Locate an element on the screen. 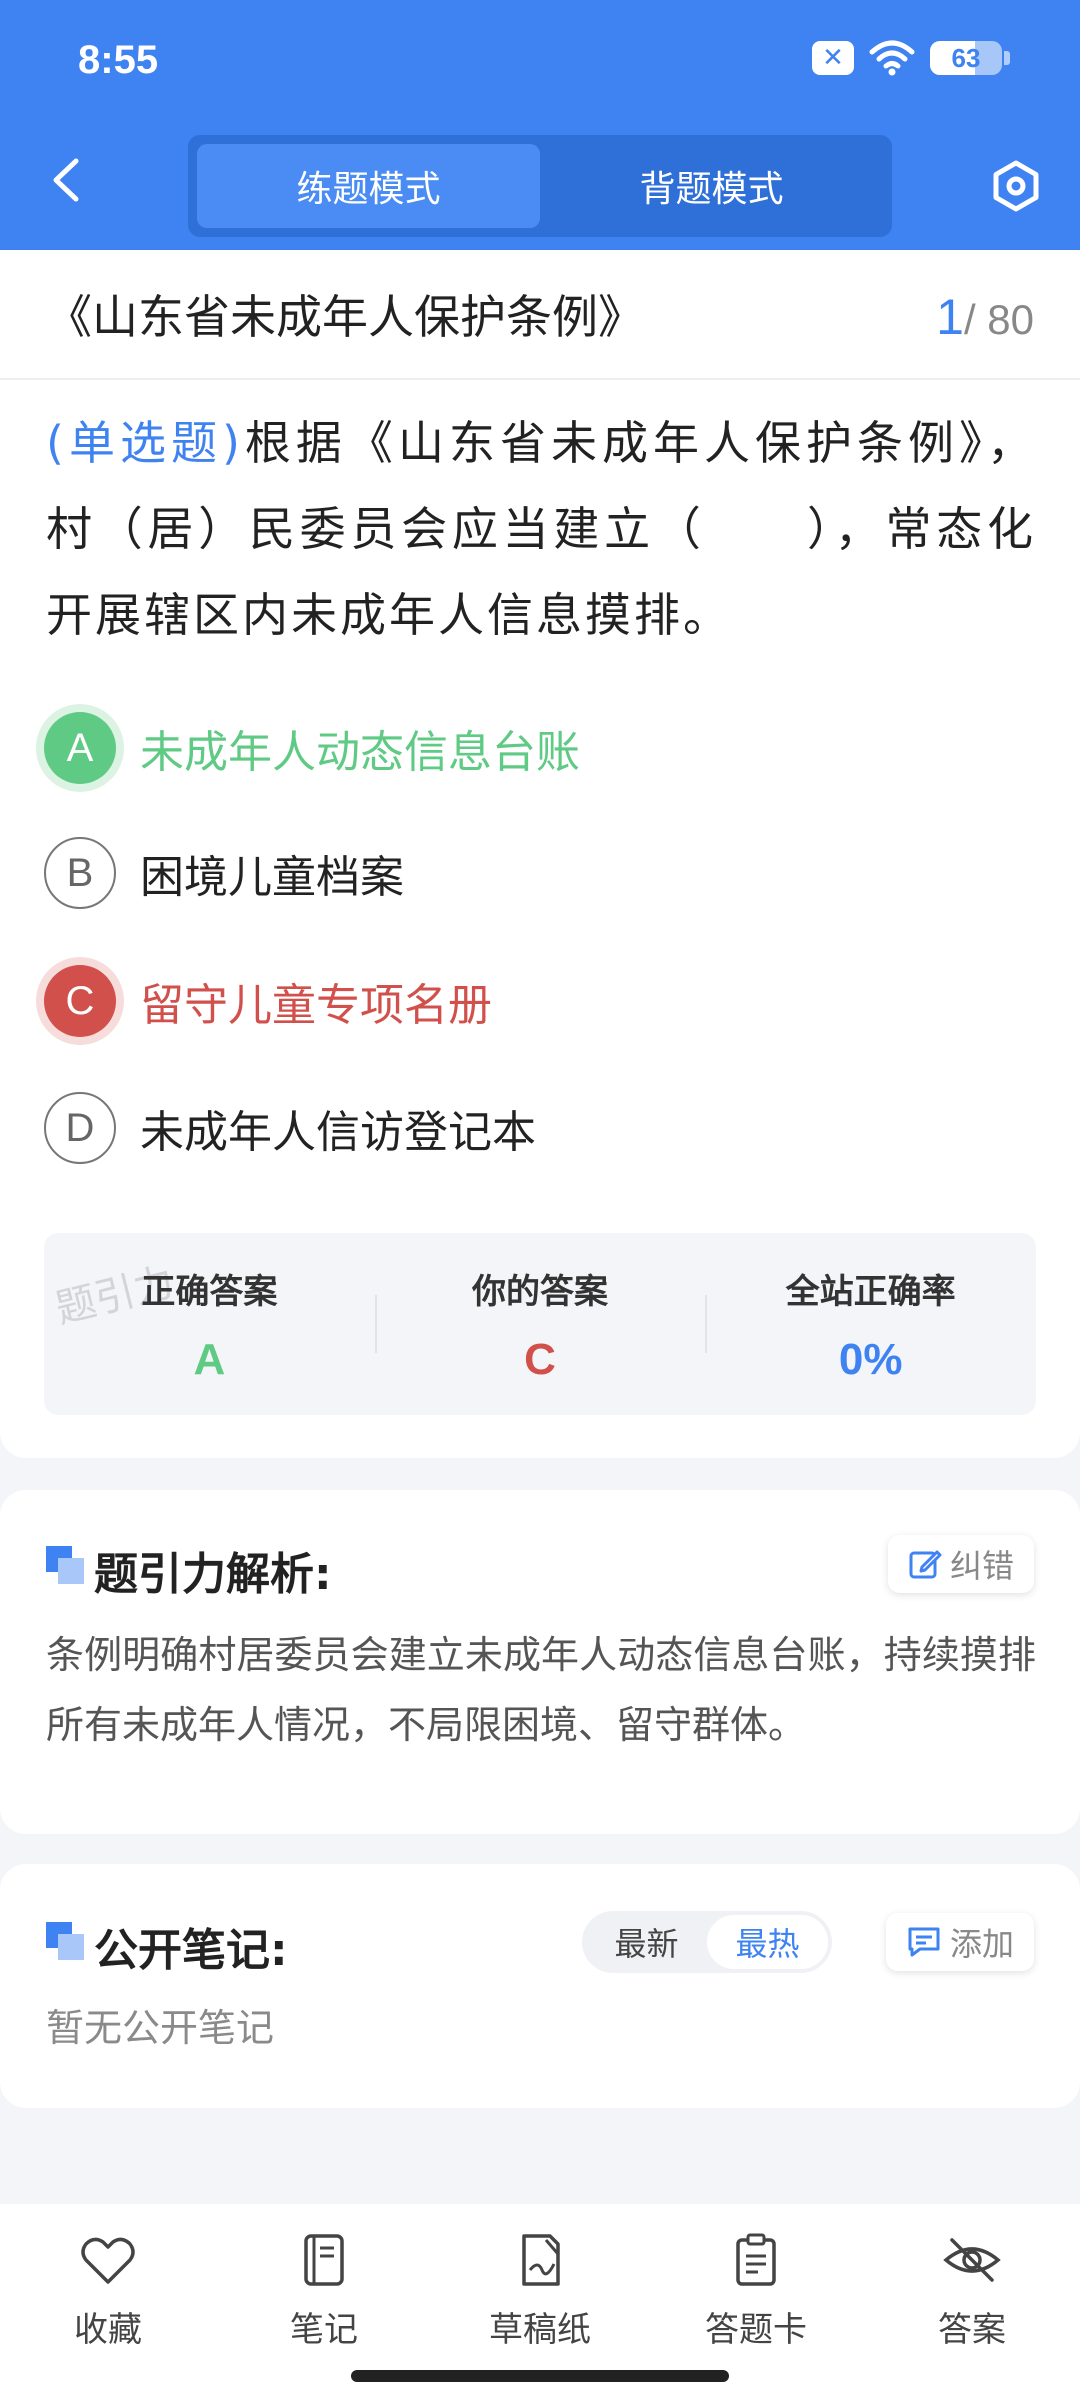 This screenshot has width=1080, height=2400. your-answer-stat: 你的答案 C is located at coordinates (540, 1324).